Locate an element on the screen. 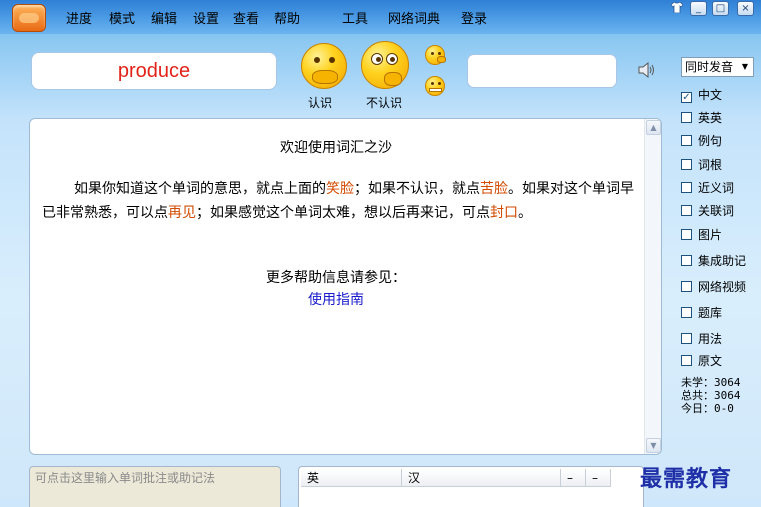 The width and height of the screenshot is (761, 507). option-label: 近义词 is located at coordinates (716, 188).